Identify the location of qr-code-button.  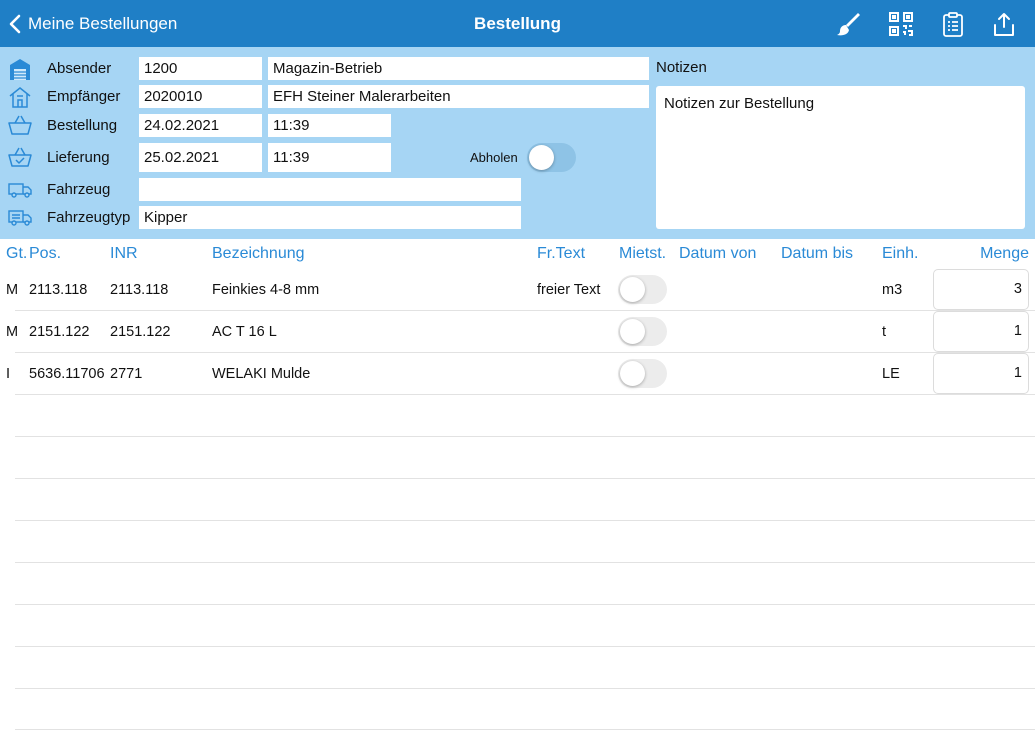
(901, 24).